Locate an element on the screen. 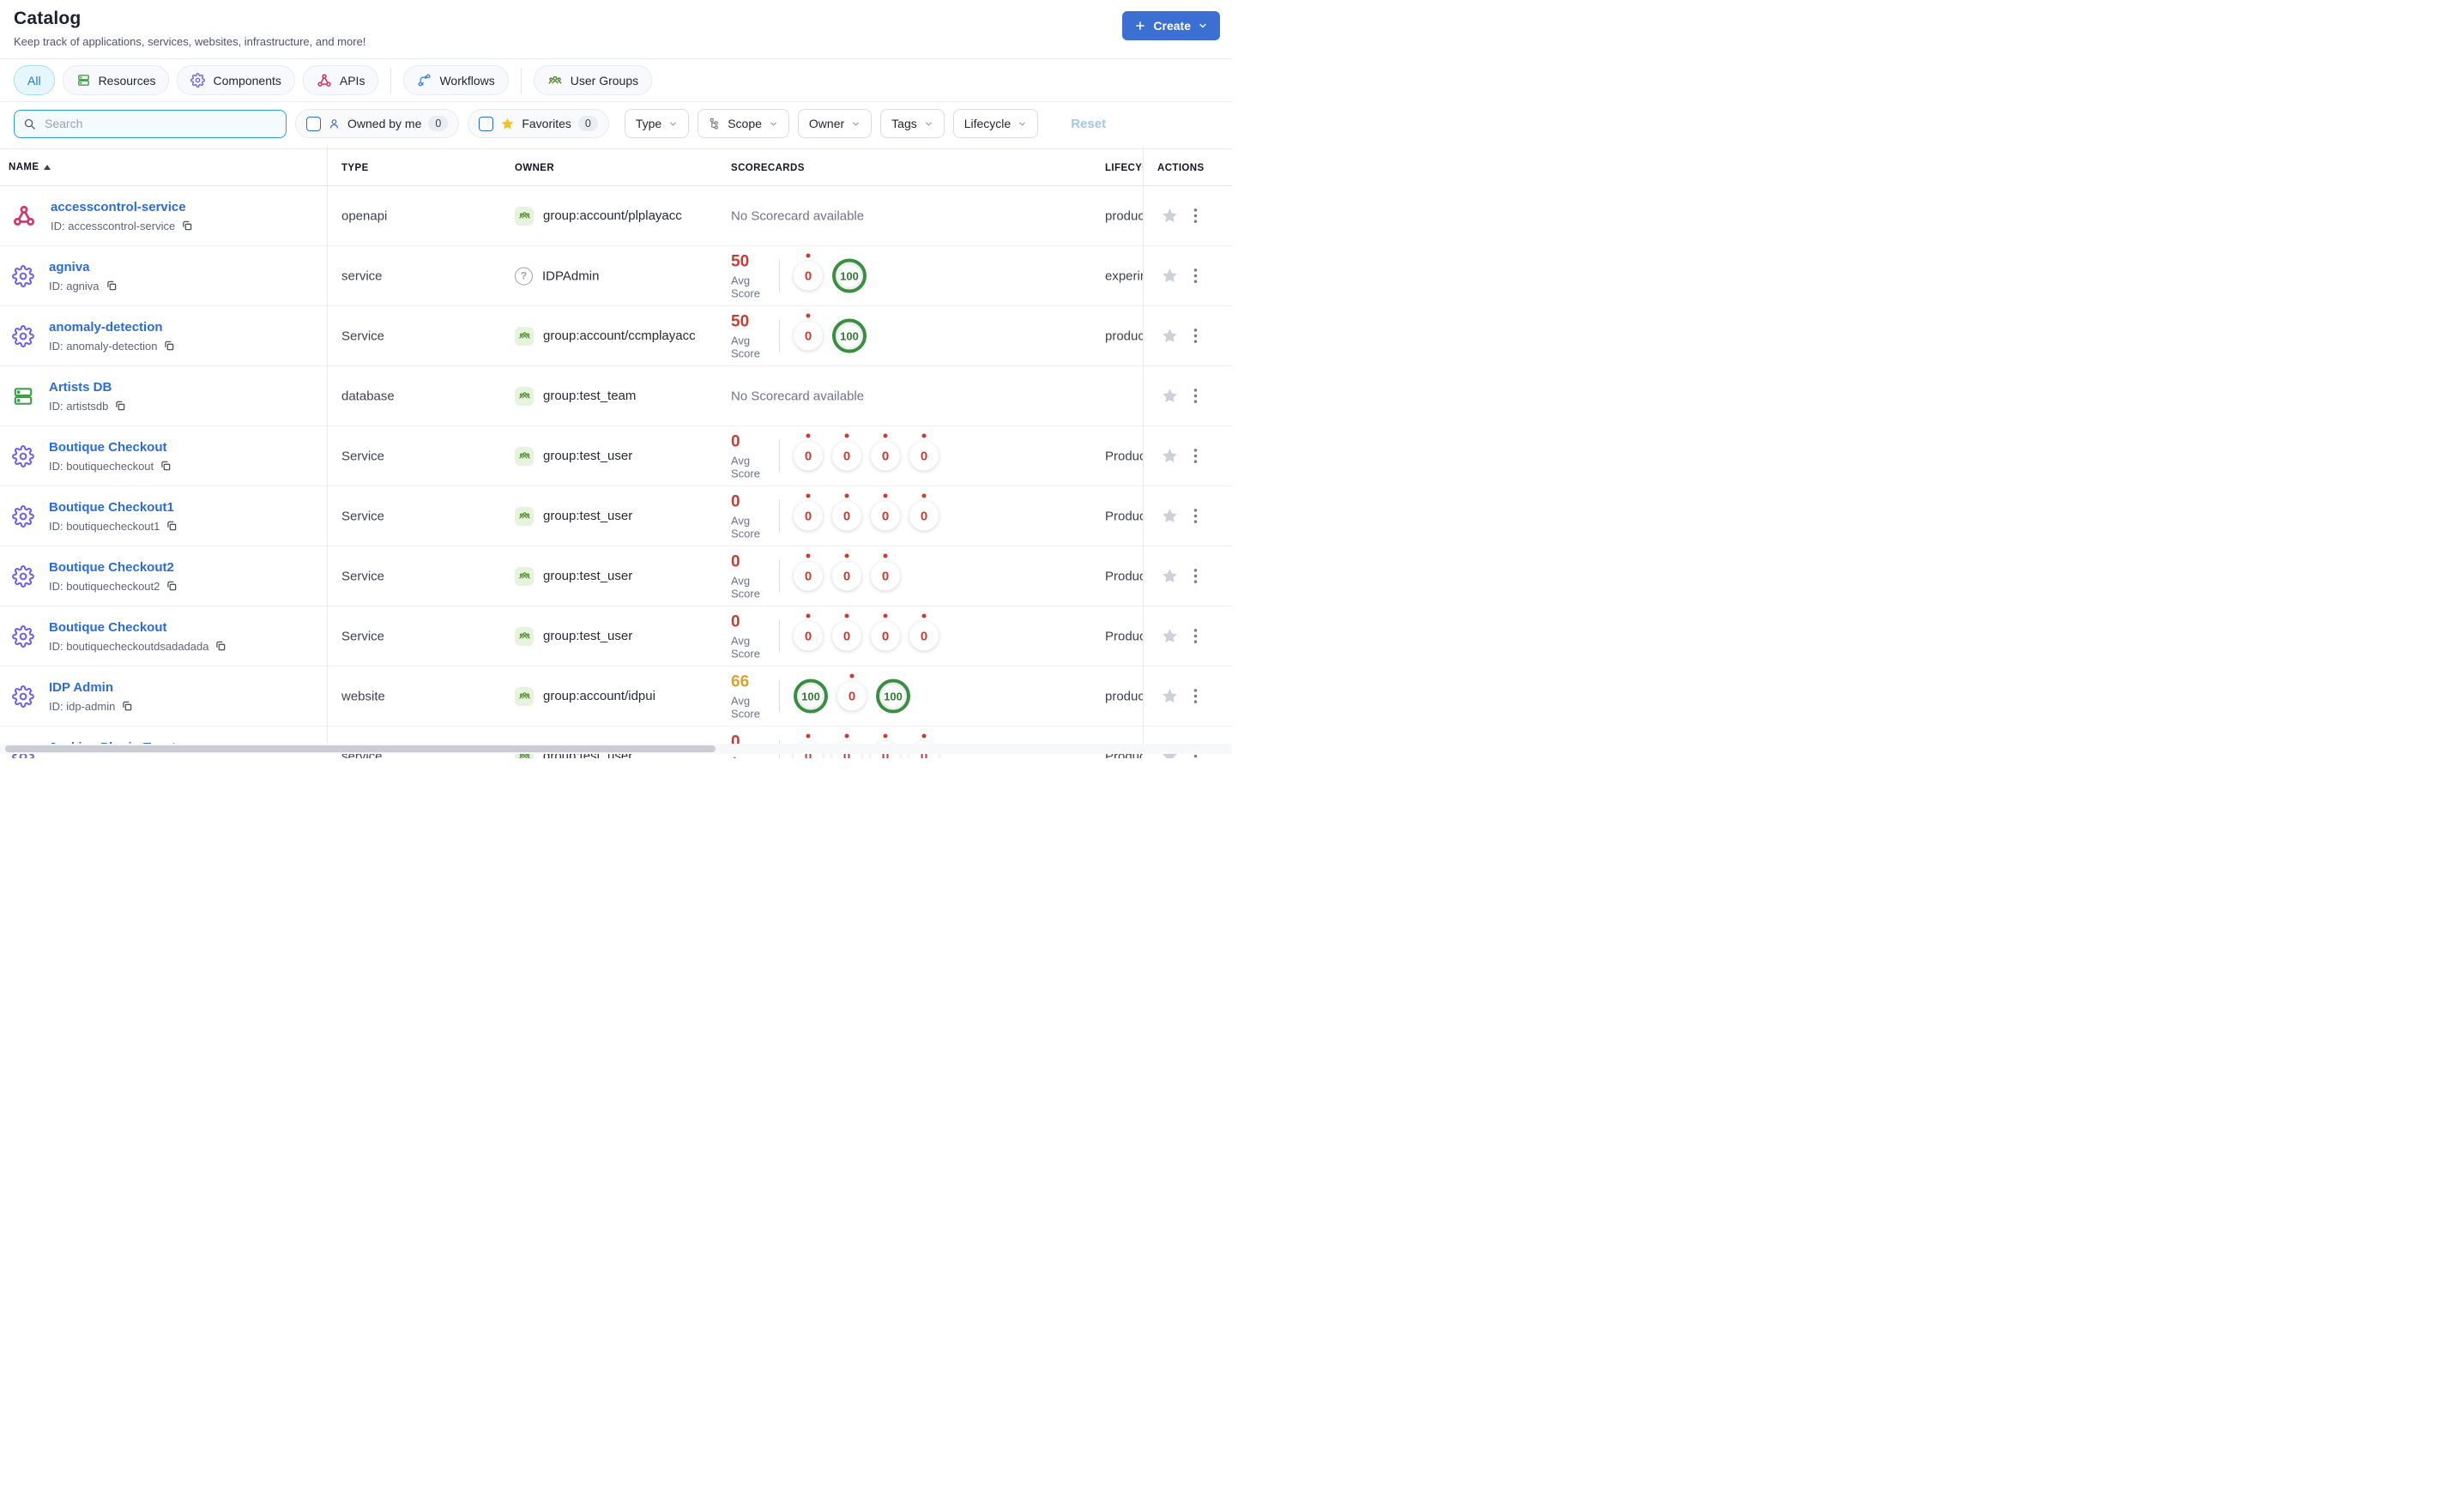 Image resolution: width=2464 pixels, height=1508 pixels. tab-apis: APIs is located at coordinates (340, 80).